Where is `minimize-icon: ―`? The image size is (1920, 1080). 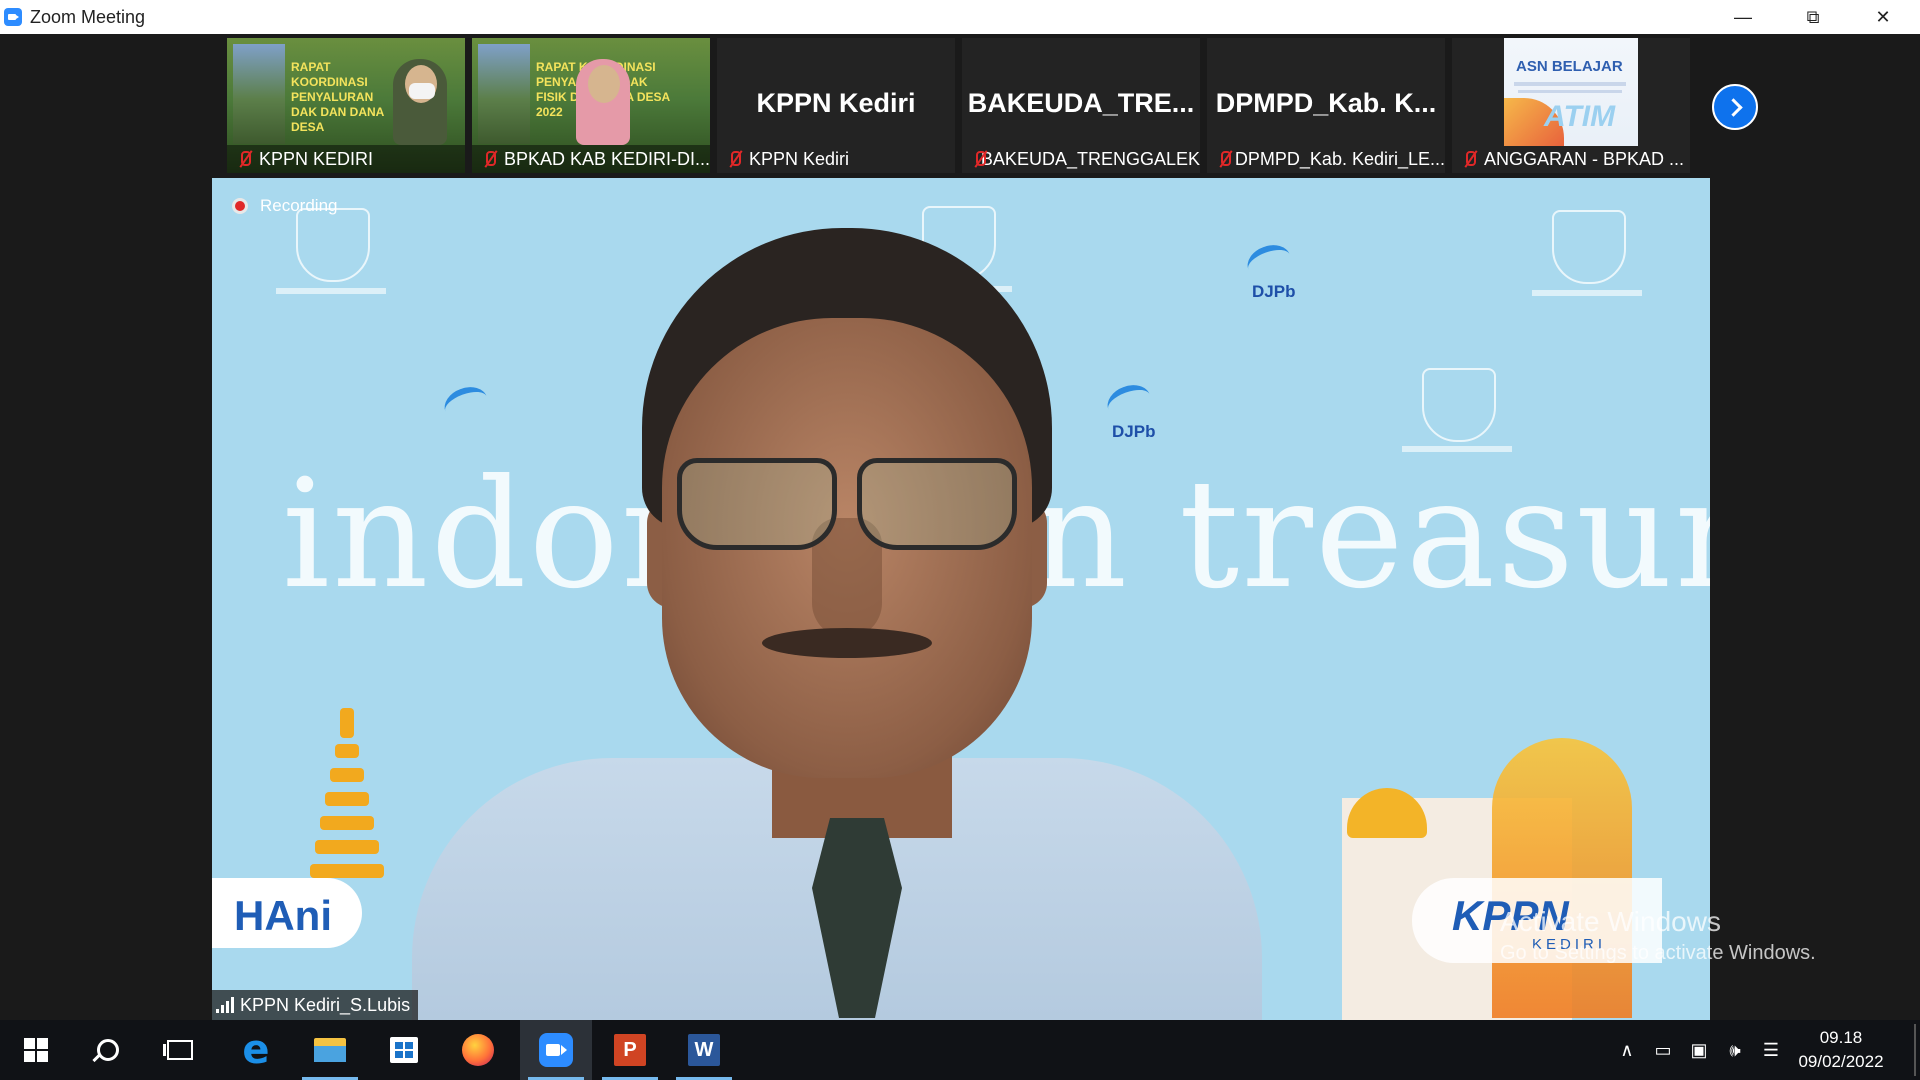
minimize-icon: ― is located at coordinates (1743, 16).